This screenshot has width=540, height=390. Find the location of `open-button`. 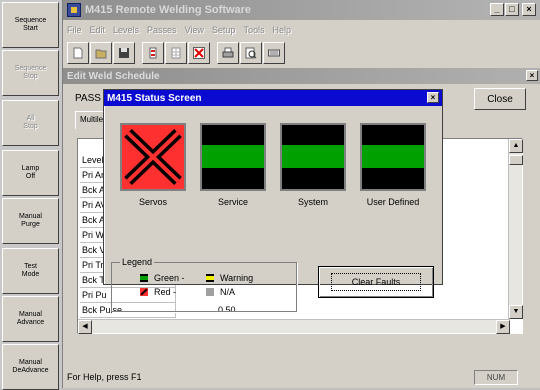

open-button is located at coordinates (101, 53).